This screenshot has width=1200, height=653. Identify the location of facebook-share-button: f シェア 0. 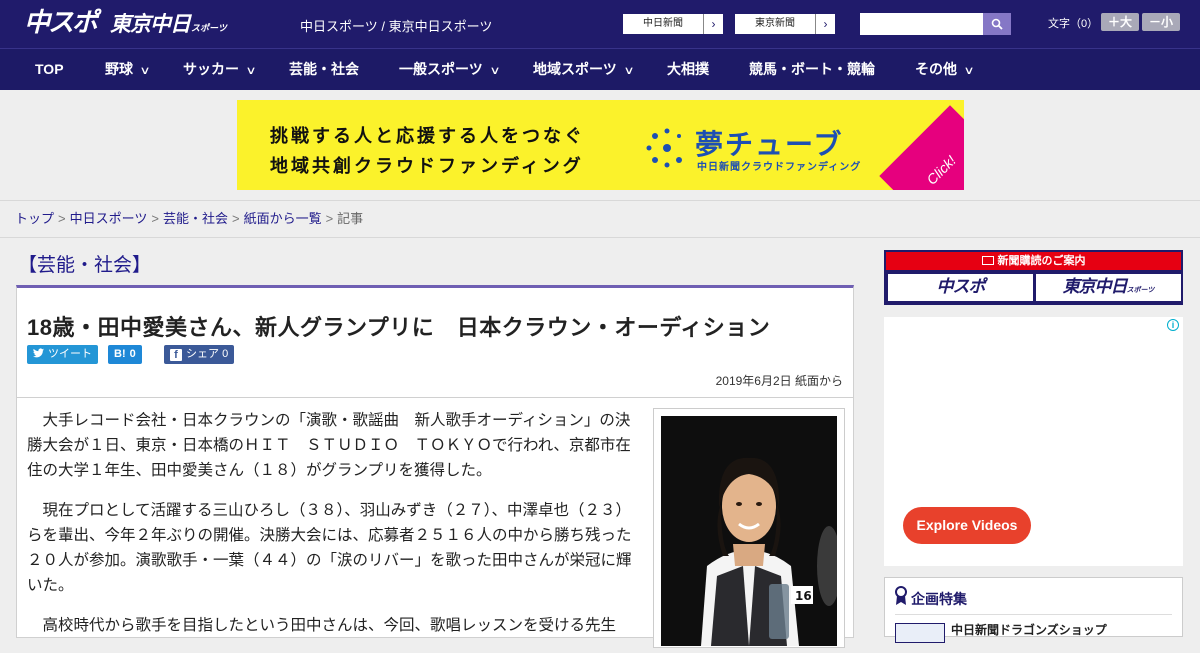
(199, 354).